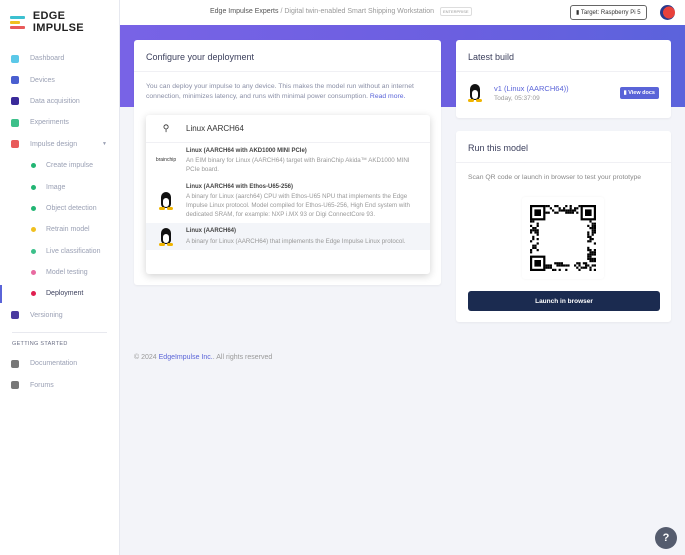  Describe the element at coordinates (666, 538) in the screenshot. I see `help-button: ?` at that location.